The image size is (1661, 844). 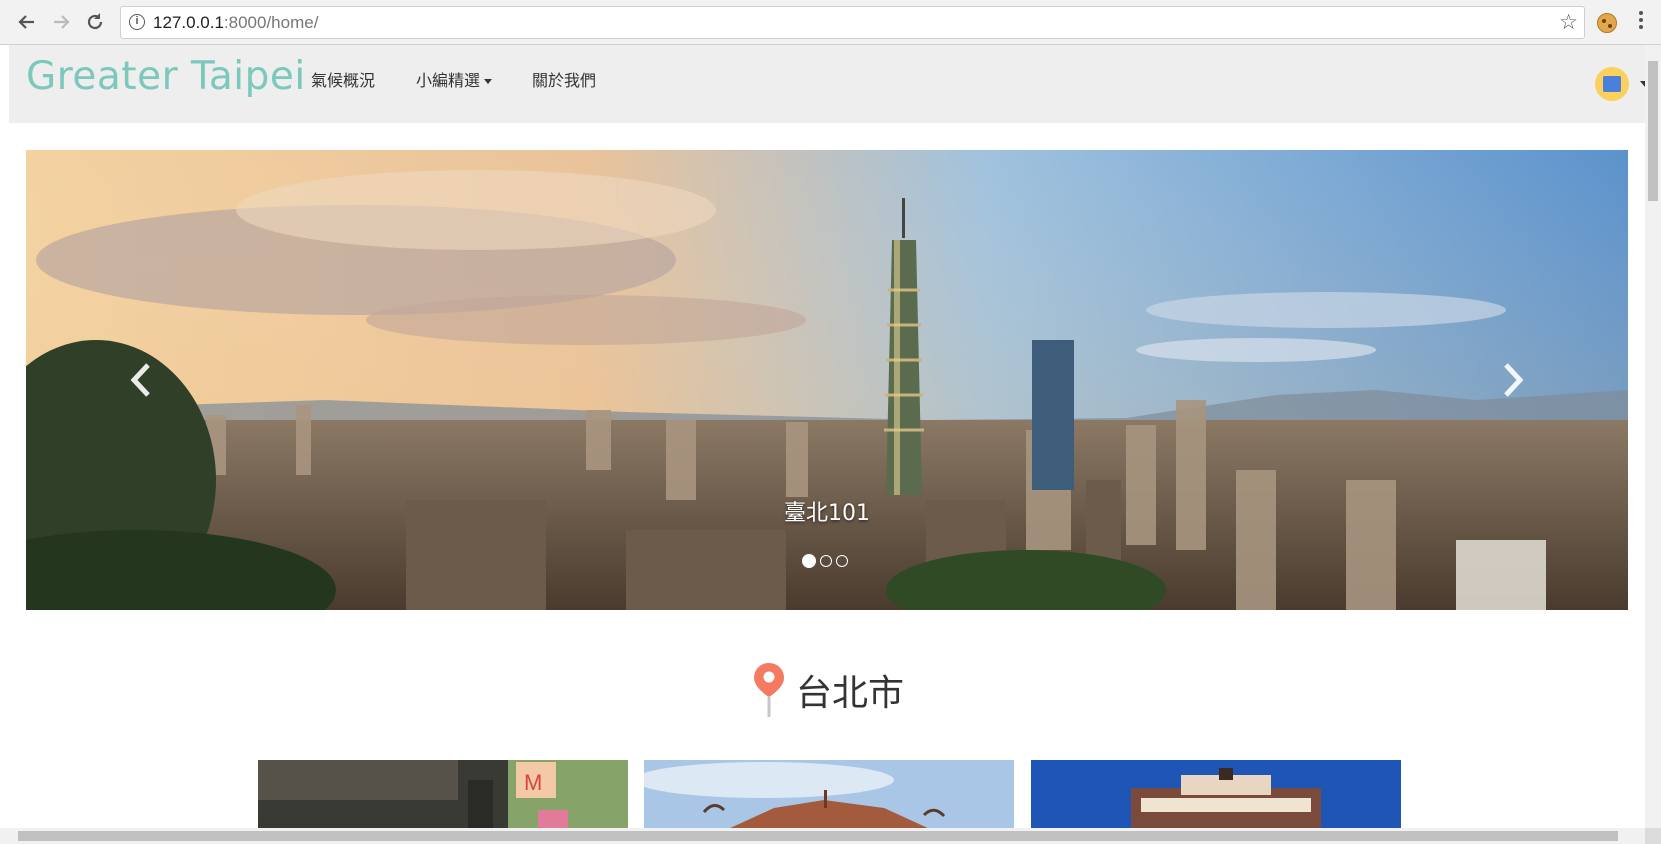 I want to click on horizontal-scrollbar, so click(x=822, y=836).